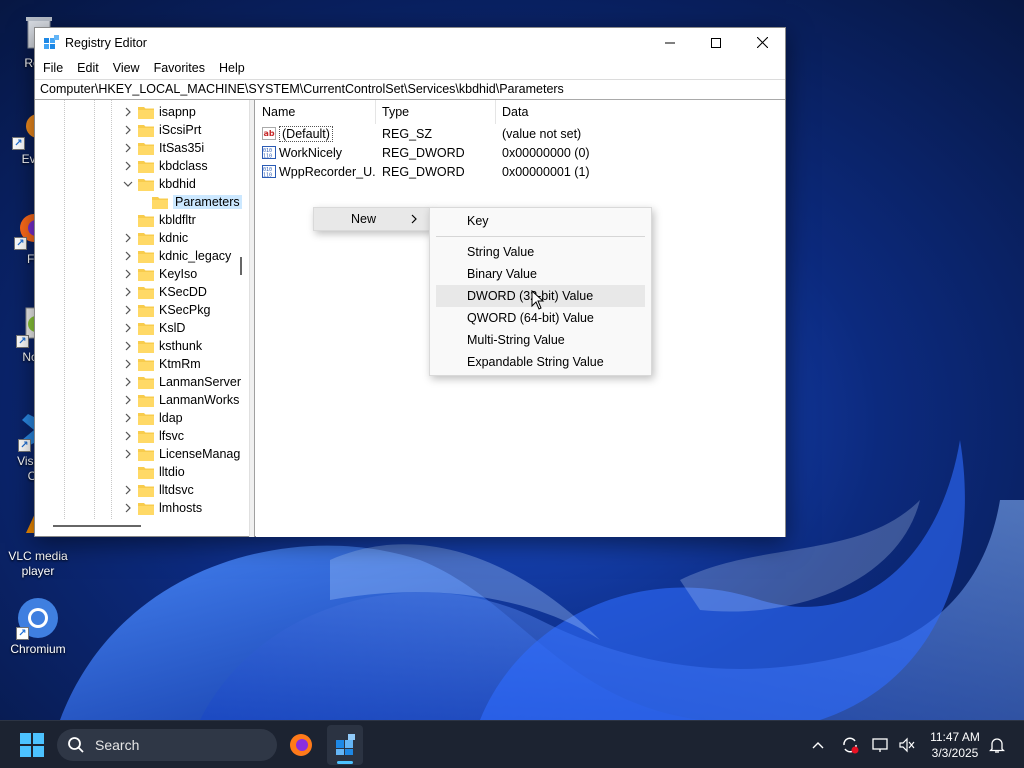 The image size is (1024, 768). Describe the element at coordinates (180, 400) in the screenshot. I see `tree-item-lanmanworks: LanmanWorks` at that location.